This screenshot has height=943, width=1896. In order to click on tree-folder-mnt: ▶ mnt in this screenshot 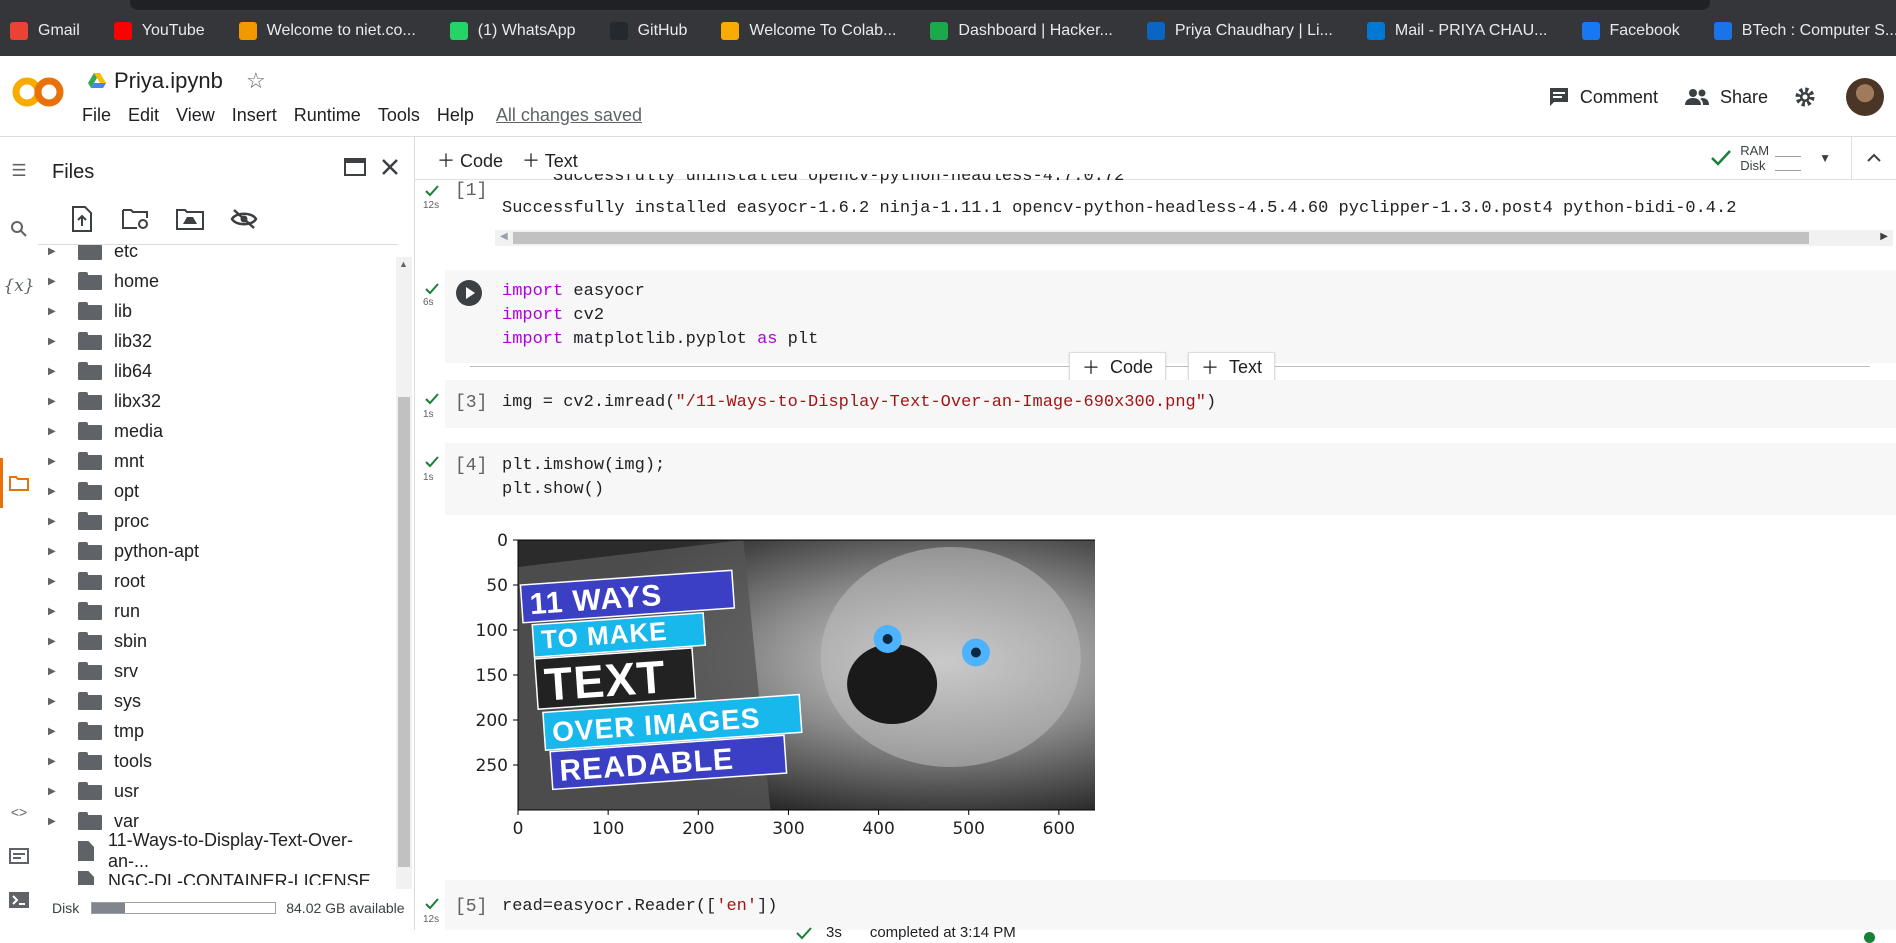, I will do `click(91, 461)`.